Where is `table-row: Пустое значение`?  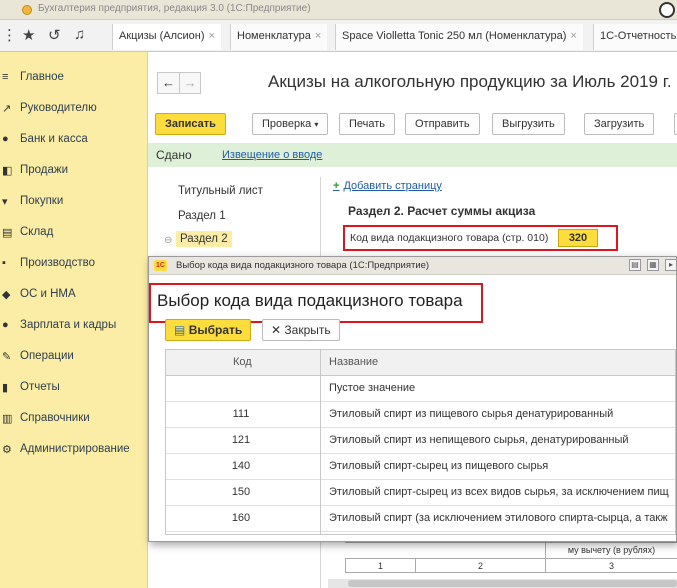 table-row: Пустое значение is located at coordinates (420, 389).